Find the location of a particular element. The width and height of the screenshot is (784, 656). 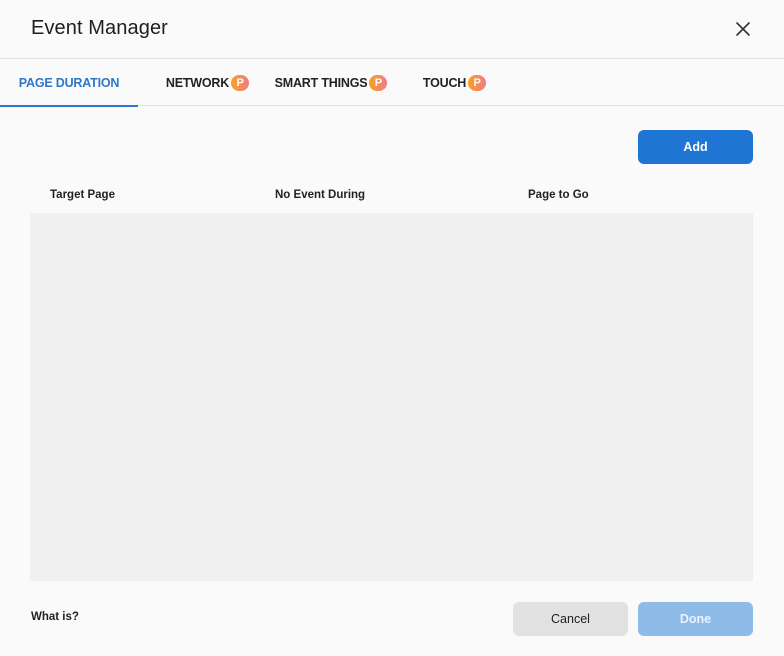

tab-label: SMART THINGS is located at coordinates (321, 82).